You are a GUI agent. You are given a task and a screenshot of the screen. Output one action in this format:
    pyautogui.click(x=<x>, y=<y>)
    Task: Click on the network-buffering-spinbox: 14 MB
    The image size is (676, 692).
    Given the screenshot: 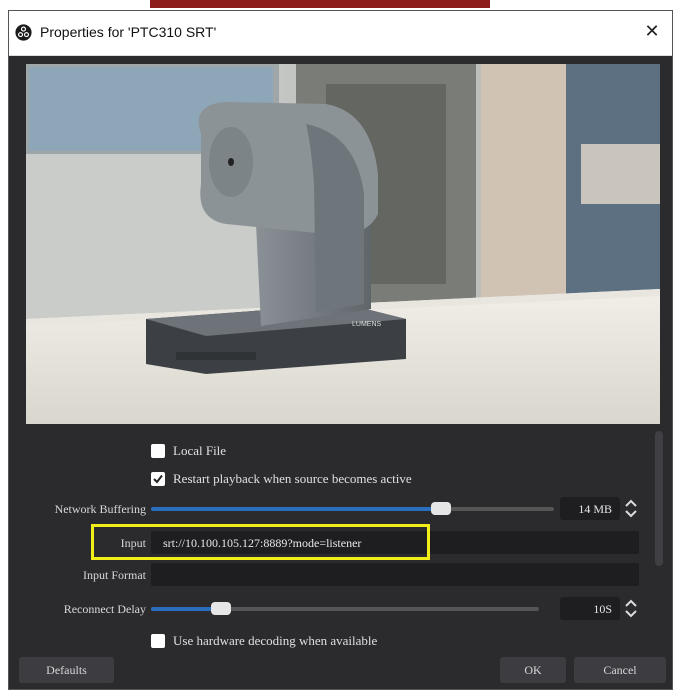 What is the action you would take?
    pyautogui.click(x=590, y=508)
    